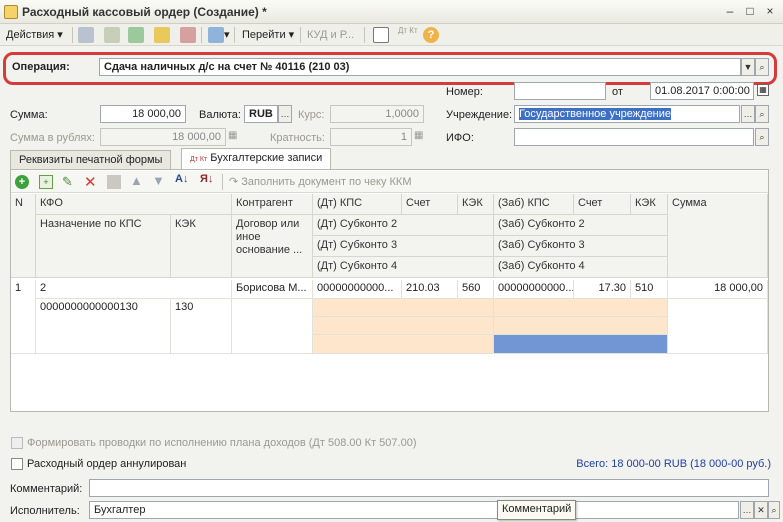 The height and width of the screenshot is (522, 783). What do you see at coordinates (649, 204) in the screenshot?
I see `col-header-kt-kek: КЭК` at bounding box center [649, 204].